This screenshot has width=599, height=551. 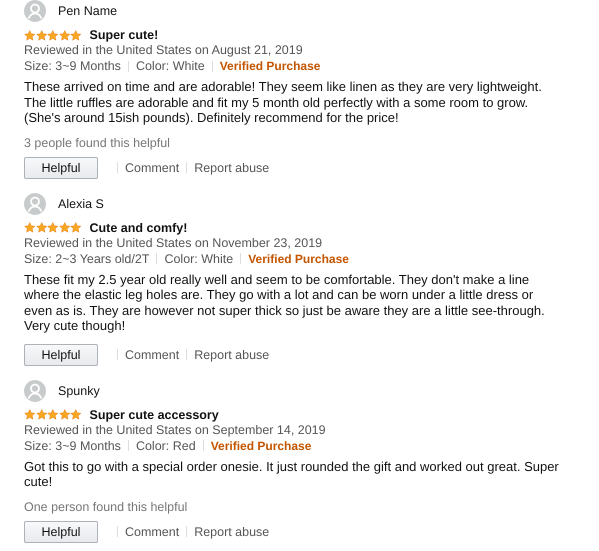 What do you see at coordinates (97, 143) in the screenshot?
I see `helpful-count: 3 people found this helpful` at bounding box center [97, 143].